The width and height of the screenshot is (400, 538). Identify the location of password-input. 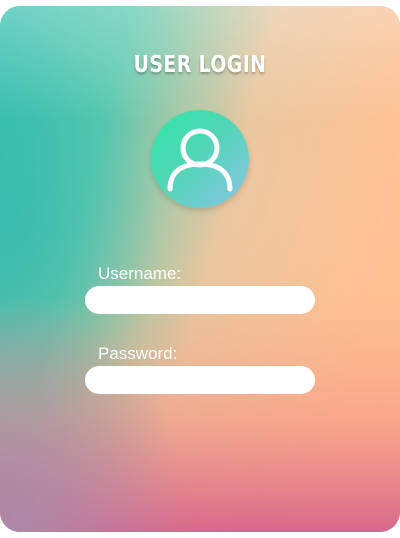
(200, 380).